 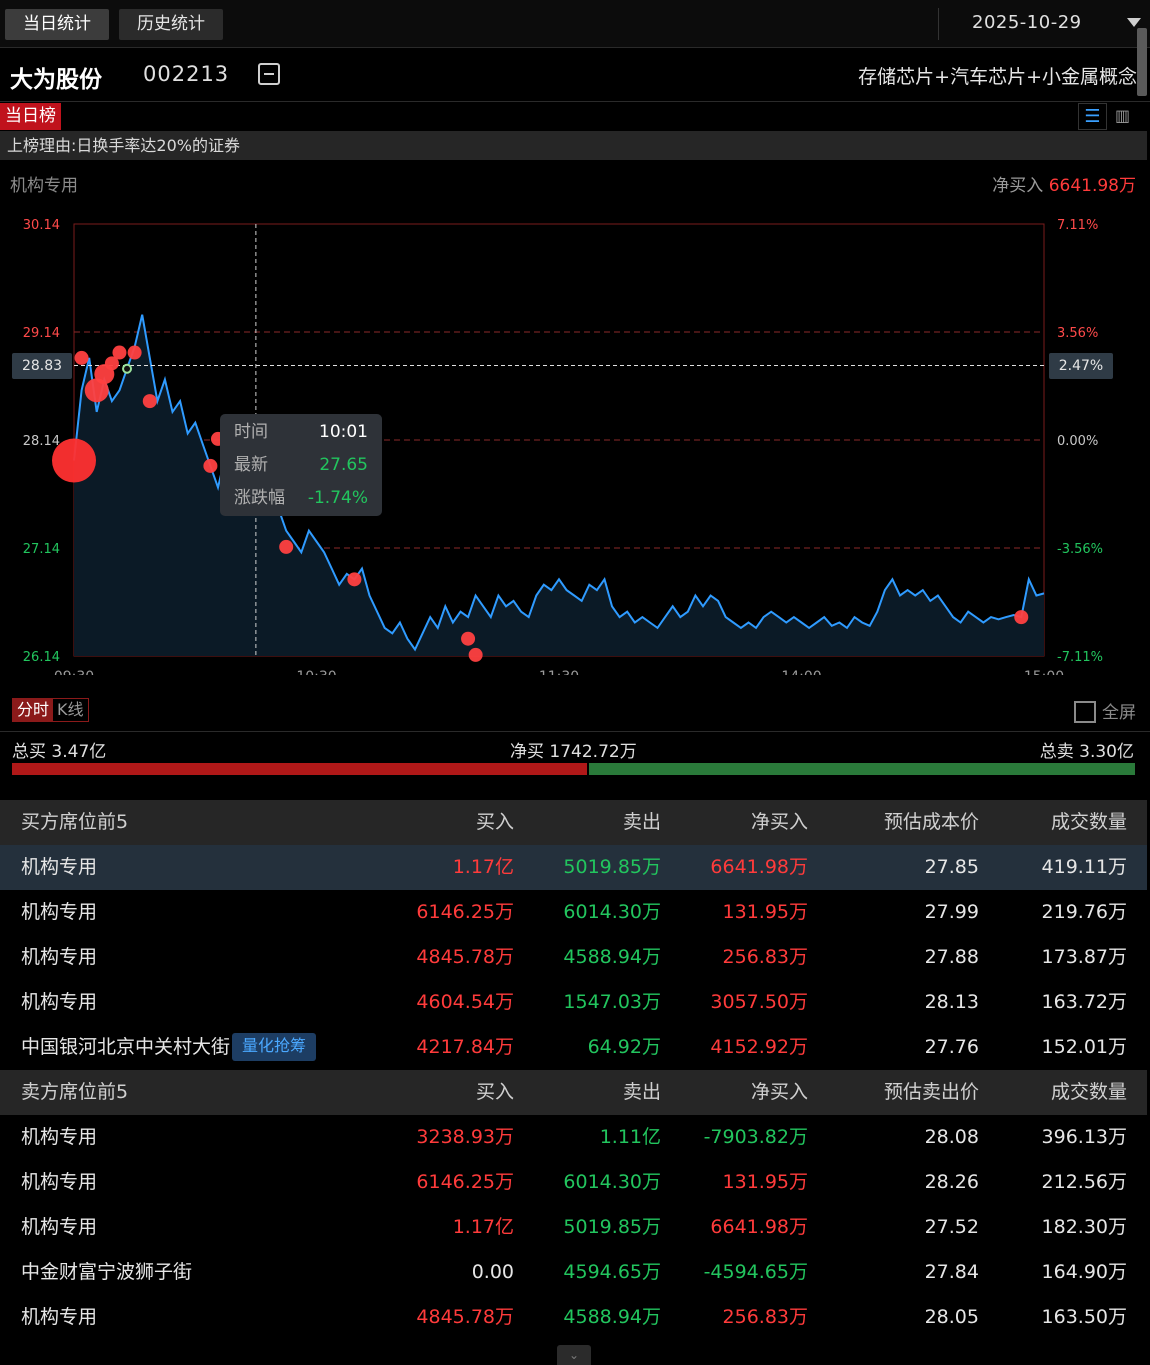 What do you see at coordinates (641, 822) in the screenshot?
I see `header-sell: 卖出` at bounding box center [641, 822].